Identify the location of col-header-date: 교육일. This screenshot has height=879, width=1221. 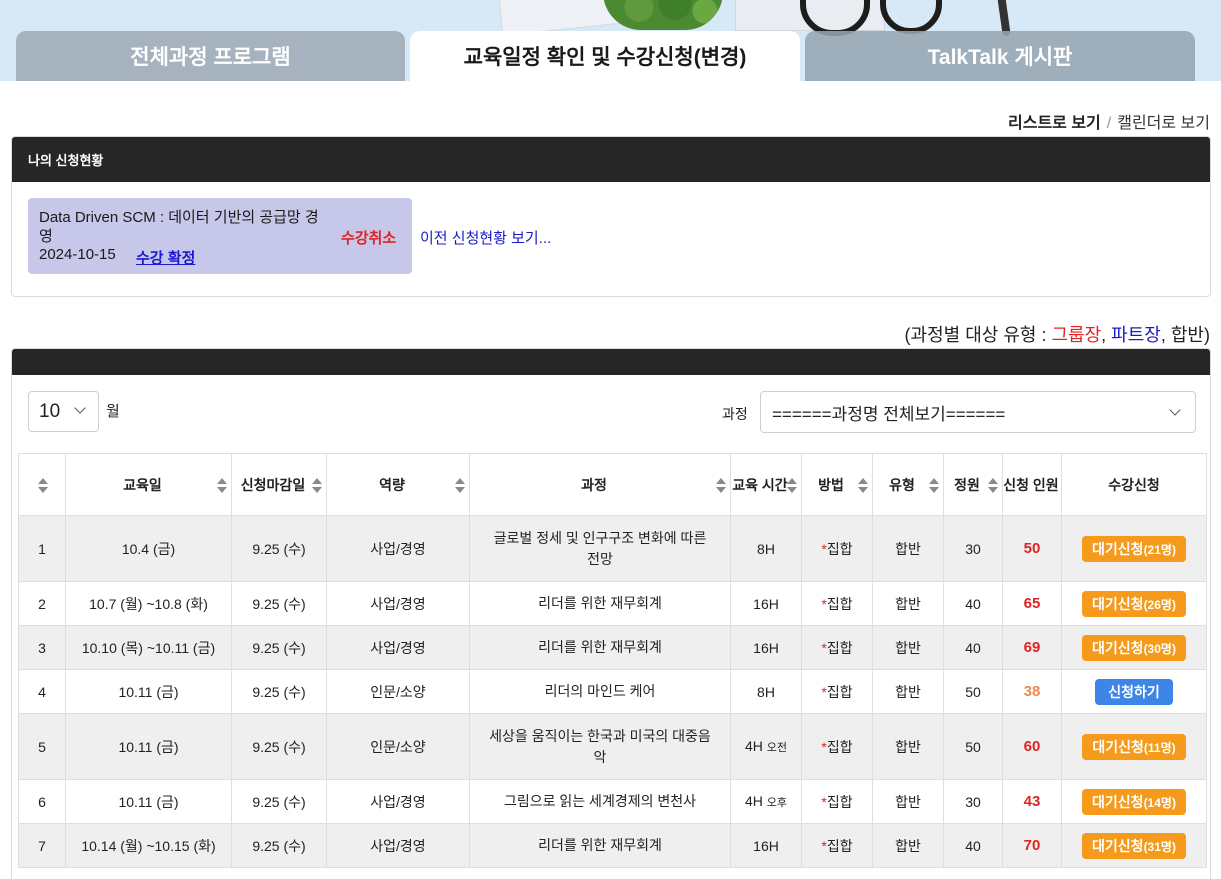
(148, 484).